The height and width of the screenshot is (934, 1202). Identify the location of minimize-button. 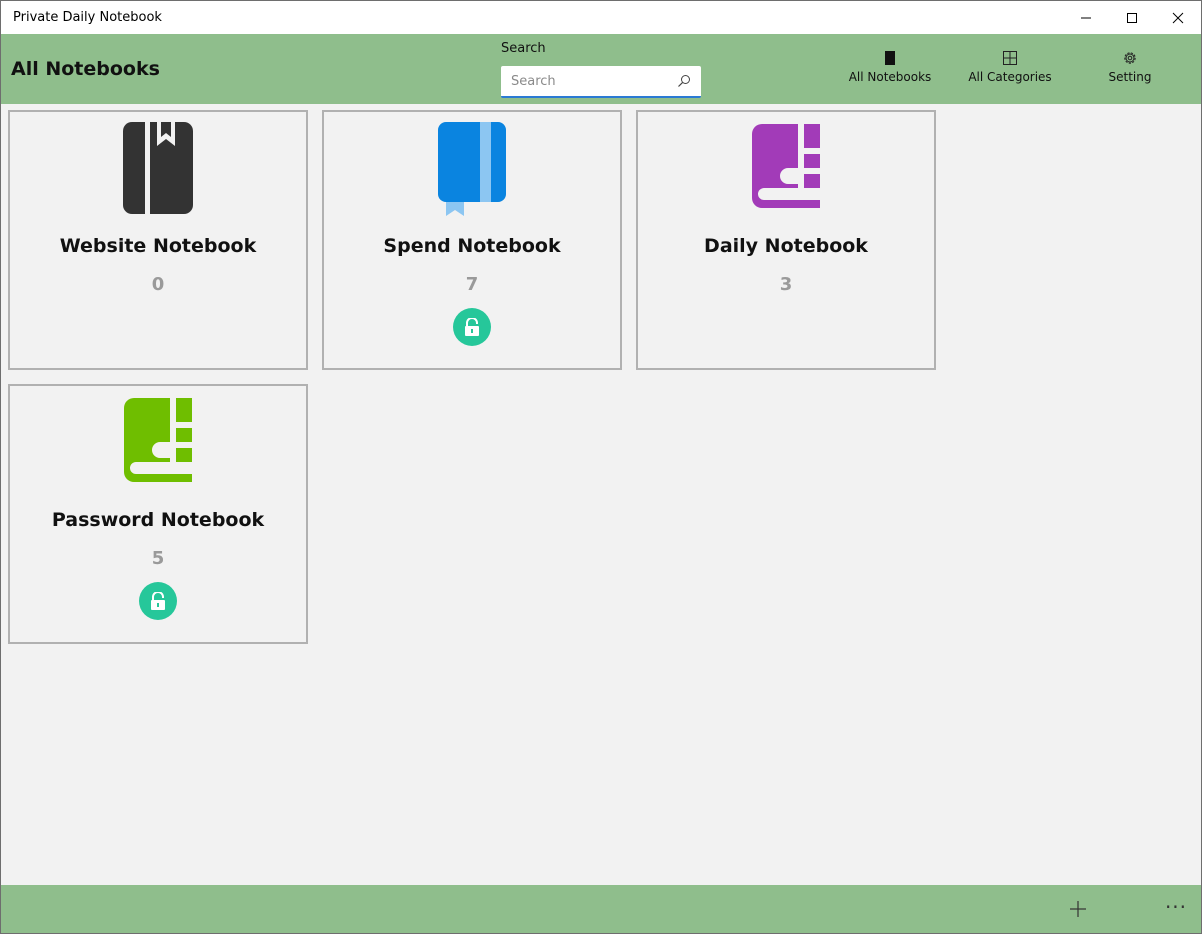
(1086, 17).